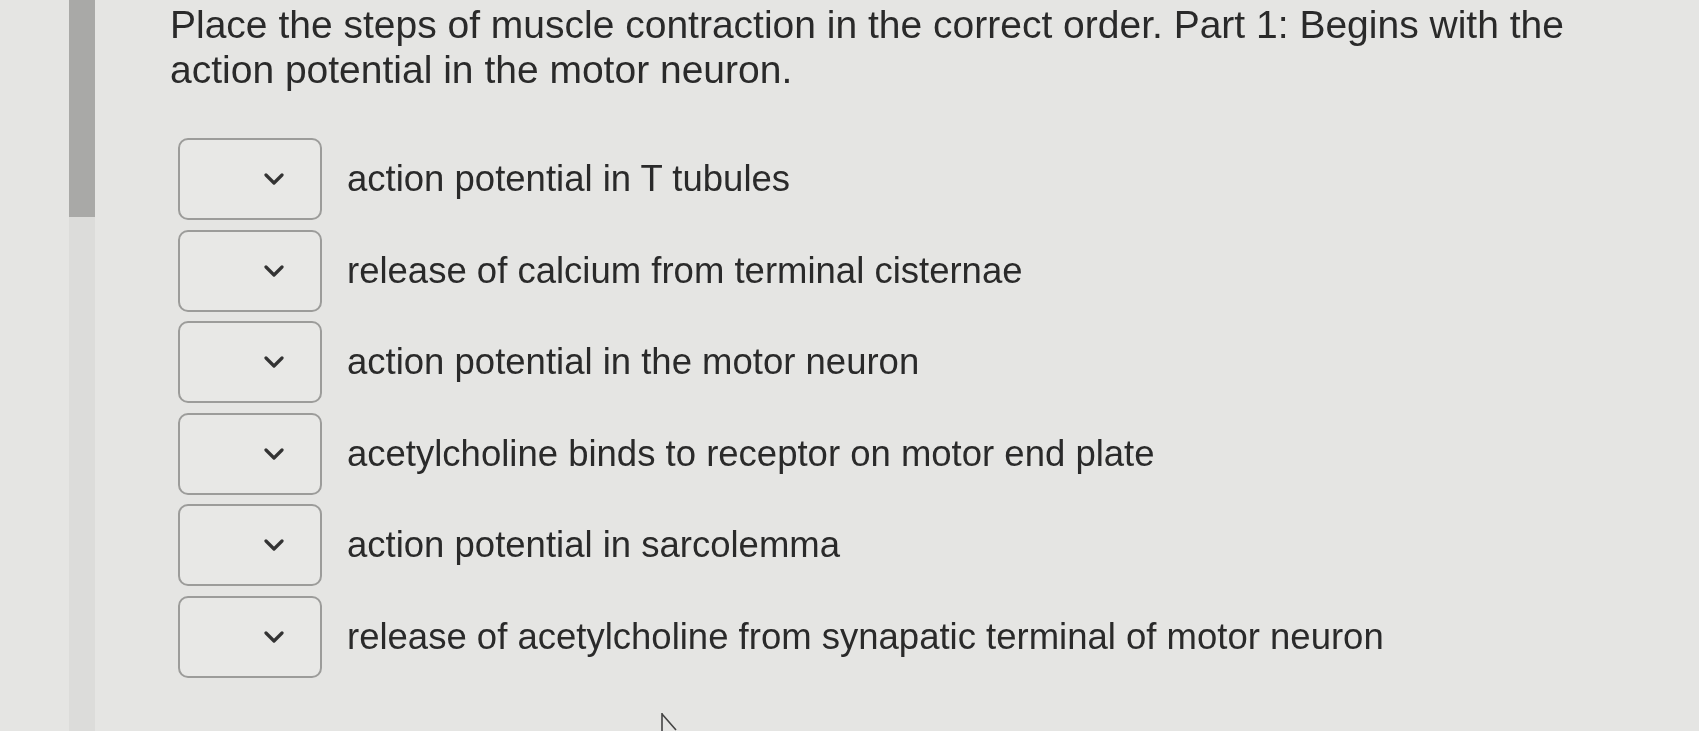 The width and height of the screenshot is (1699, 731). I want to click on scrollbar-thumb, so click(82, 108).